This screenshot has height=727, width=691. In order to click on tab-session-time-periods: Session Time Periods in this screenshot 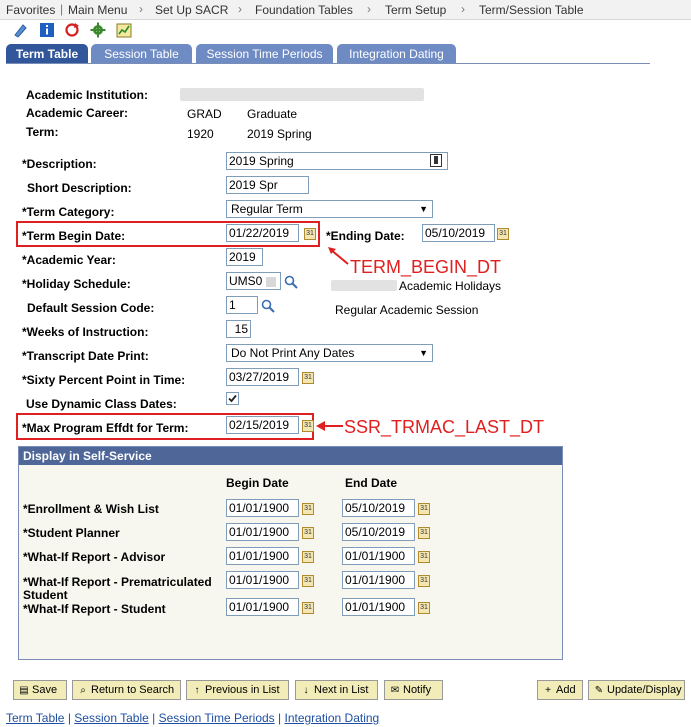, I will do `click(264, 54)`.